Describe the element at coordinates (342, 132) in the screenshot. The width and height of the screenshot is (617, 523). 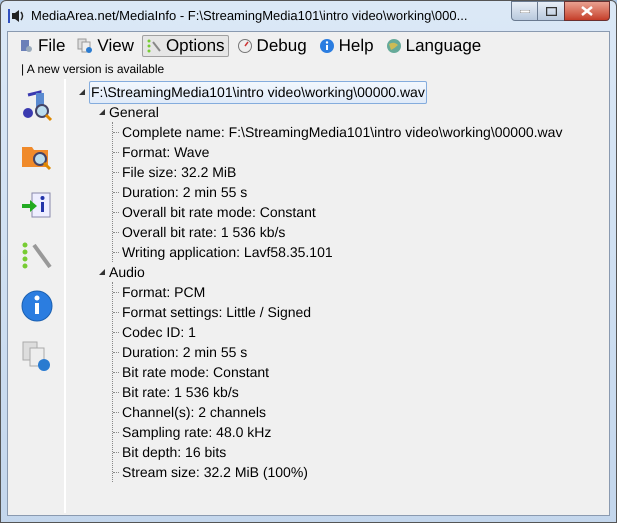
I see `tree-item: Complete name: F:\StreamingMedia101\intro video\working\00000.wav` at that location.